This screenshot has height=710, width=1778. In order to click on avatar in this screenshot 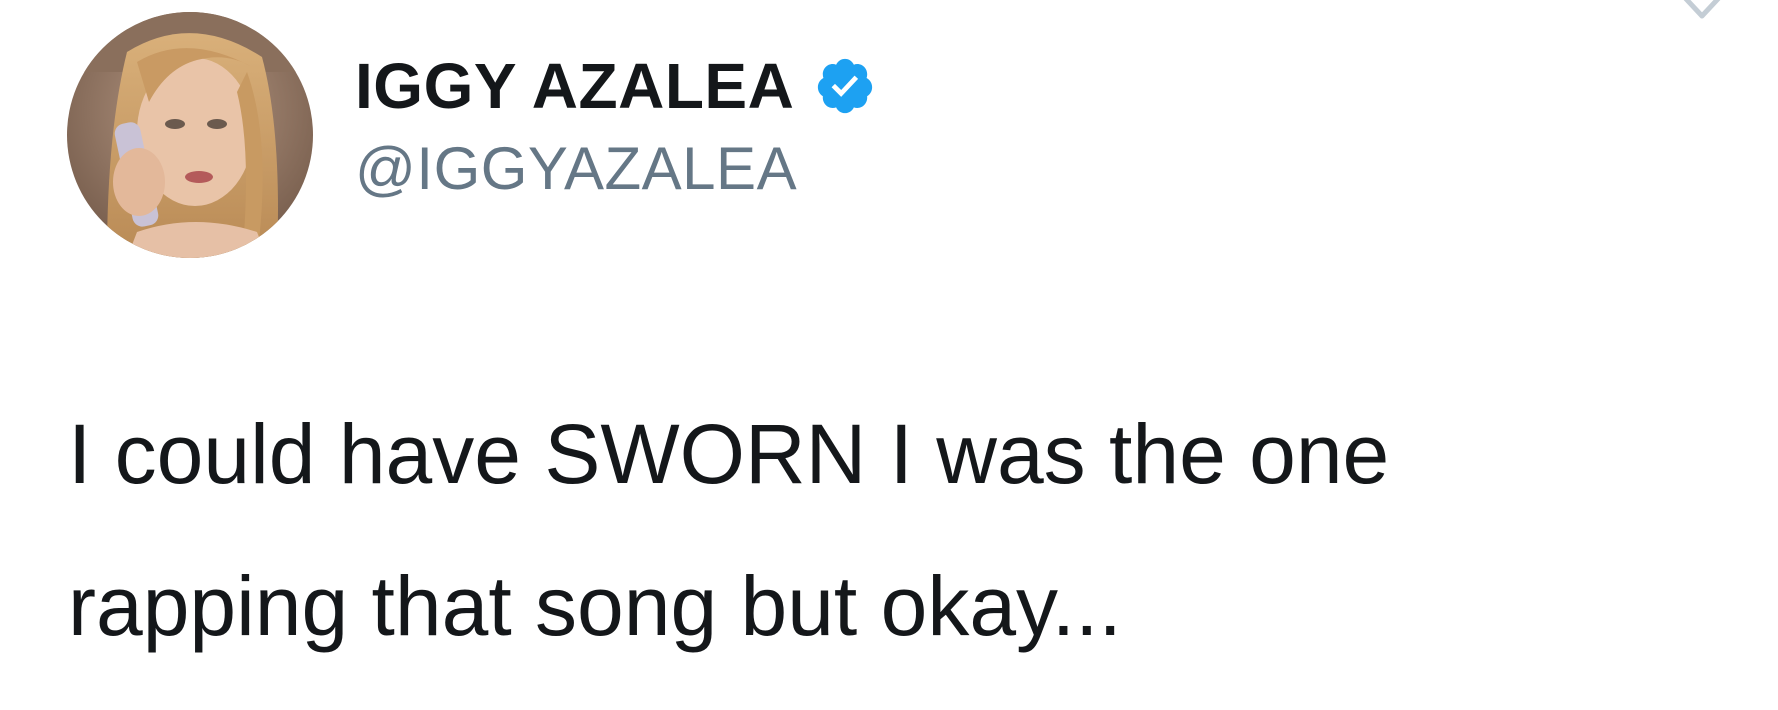, I will do `click(190, 135)`.